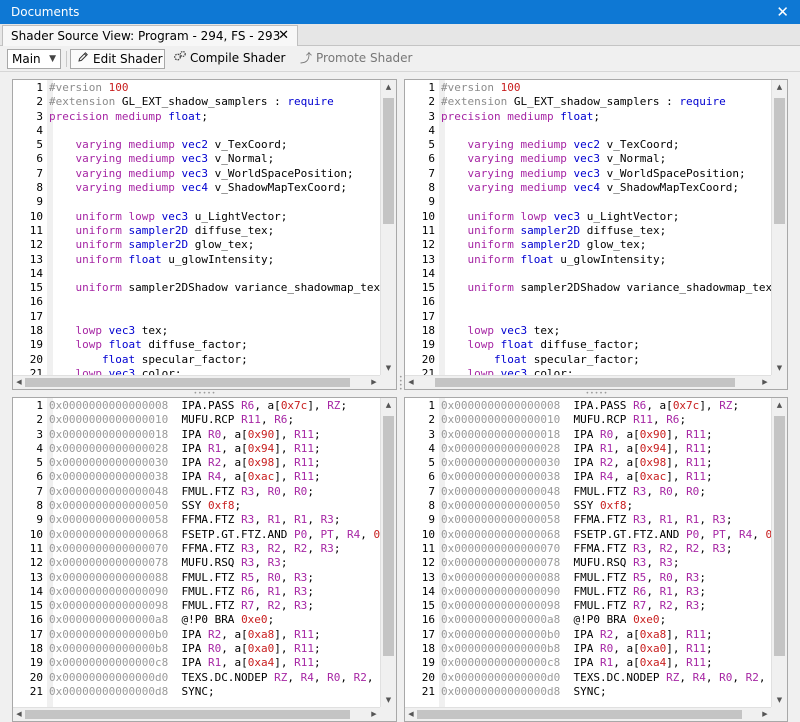 The width and height of the screenshot is (800, 722). I want to click on source-line: 1 #version 100, so click(588, 88).